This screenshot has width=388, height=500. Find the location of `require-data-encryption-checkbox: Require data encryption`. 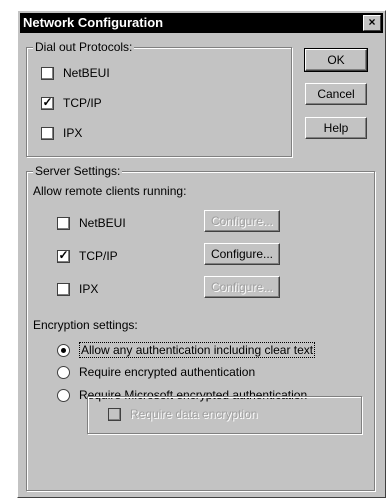

require-data-encryption-checkbox: Require data encryption is located at coordinates (182, 414).